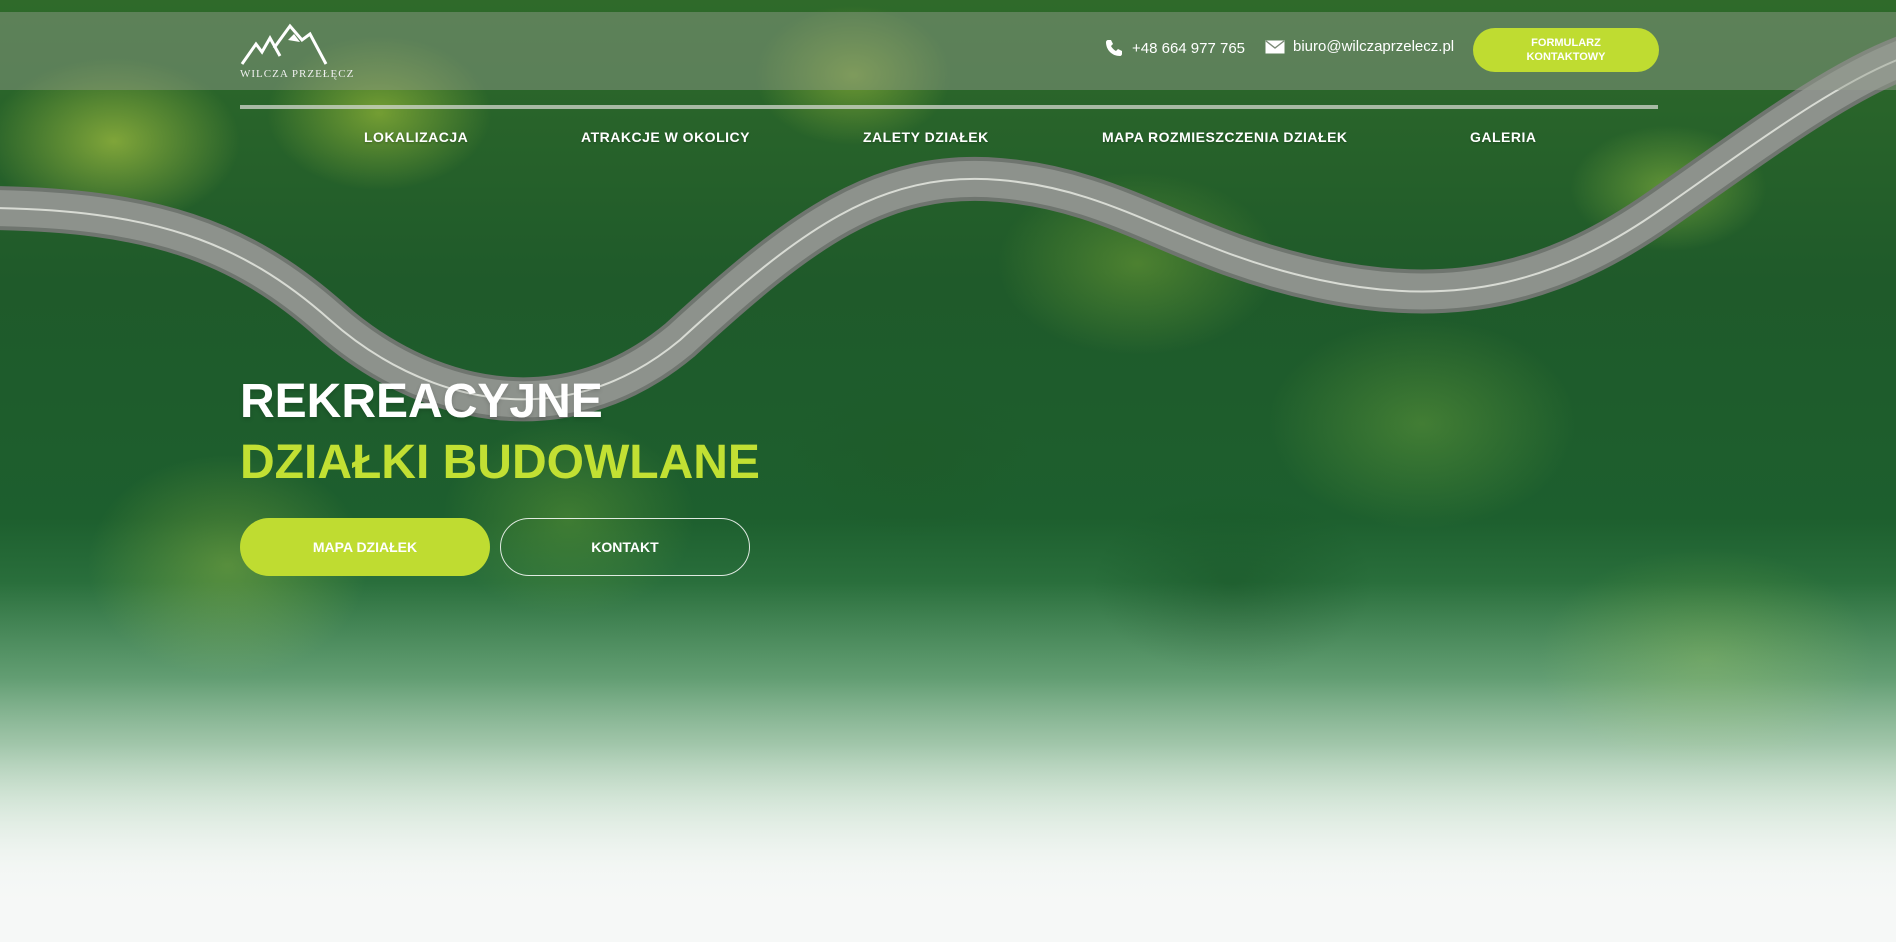 This screenshot has width=1896, height=942. What do you see at coordinates (1189, 48) in the screenshot?
I see `phone-number: +48 664 977 765` at bounding box center [1189, 48].